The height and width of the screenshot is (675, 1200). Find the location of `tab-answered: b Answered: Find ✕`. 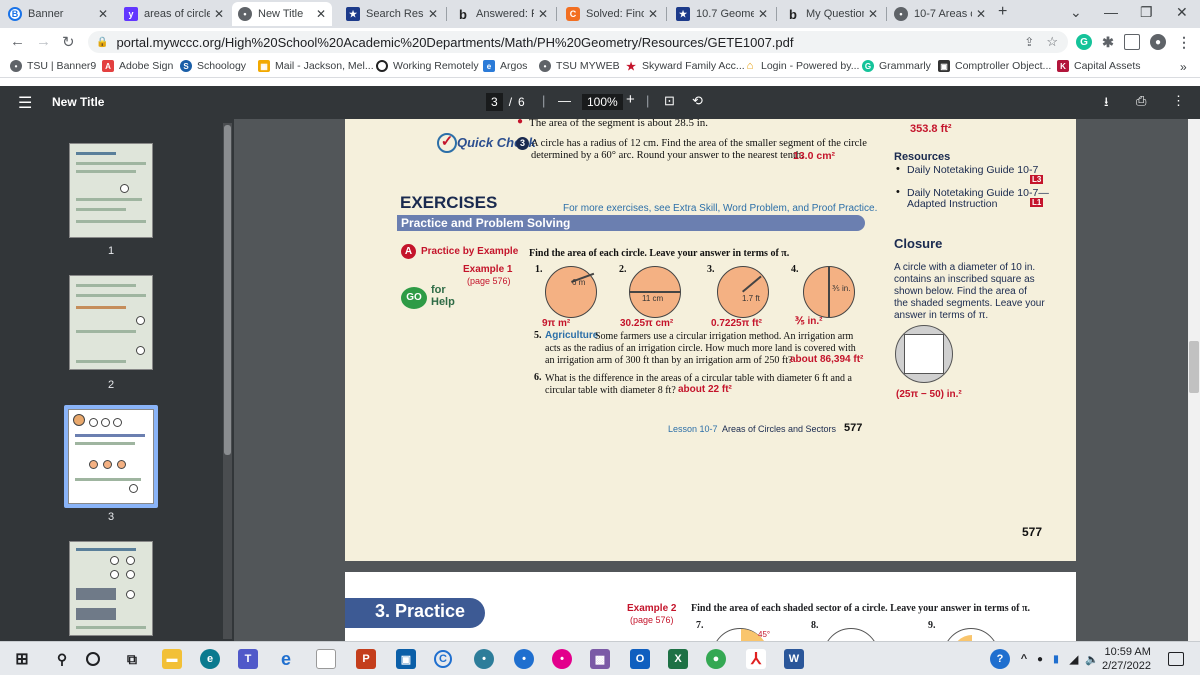

tab-answered: b Answered: Find ✕ is located at coordinates (502, 14).